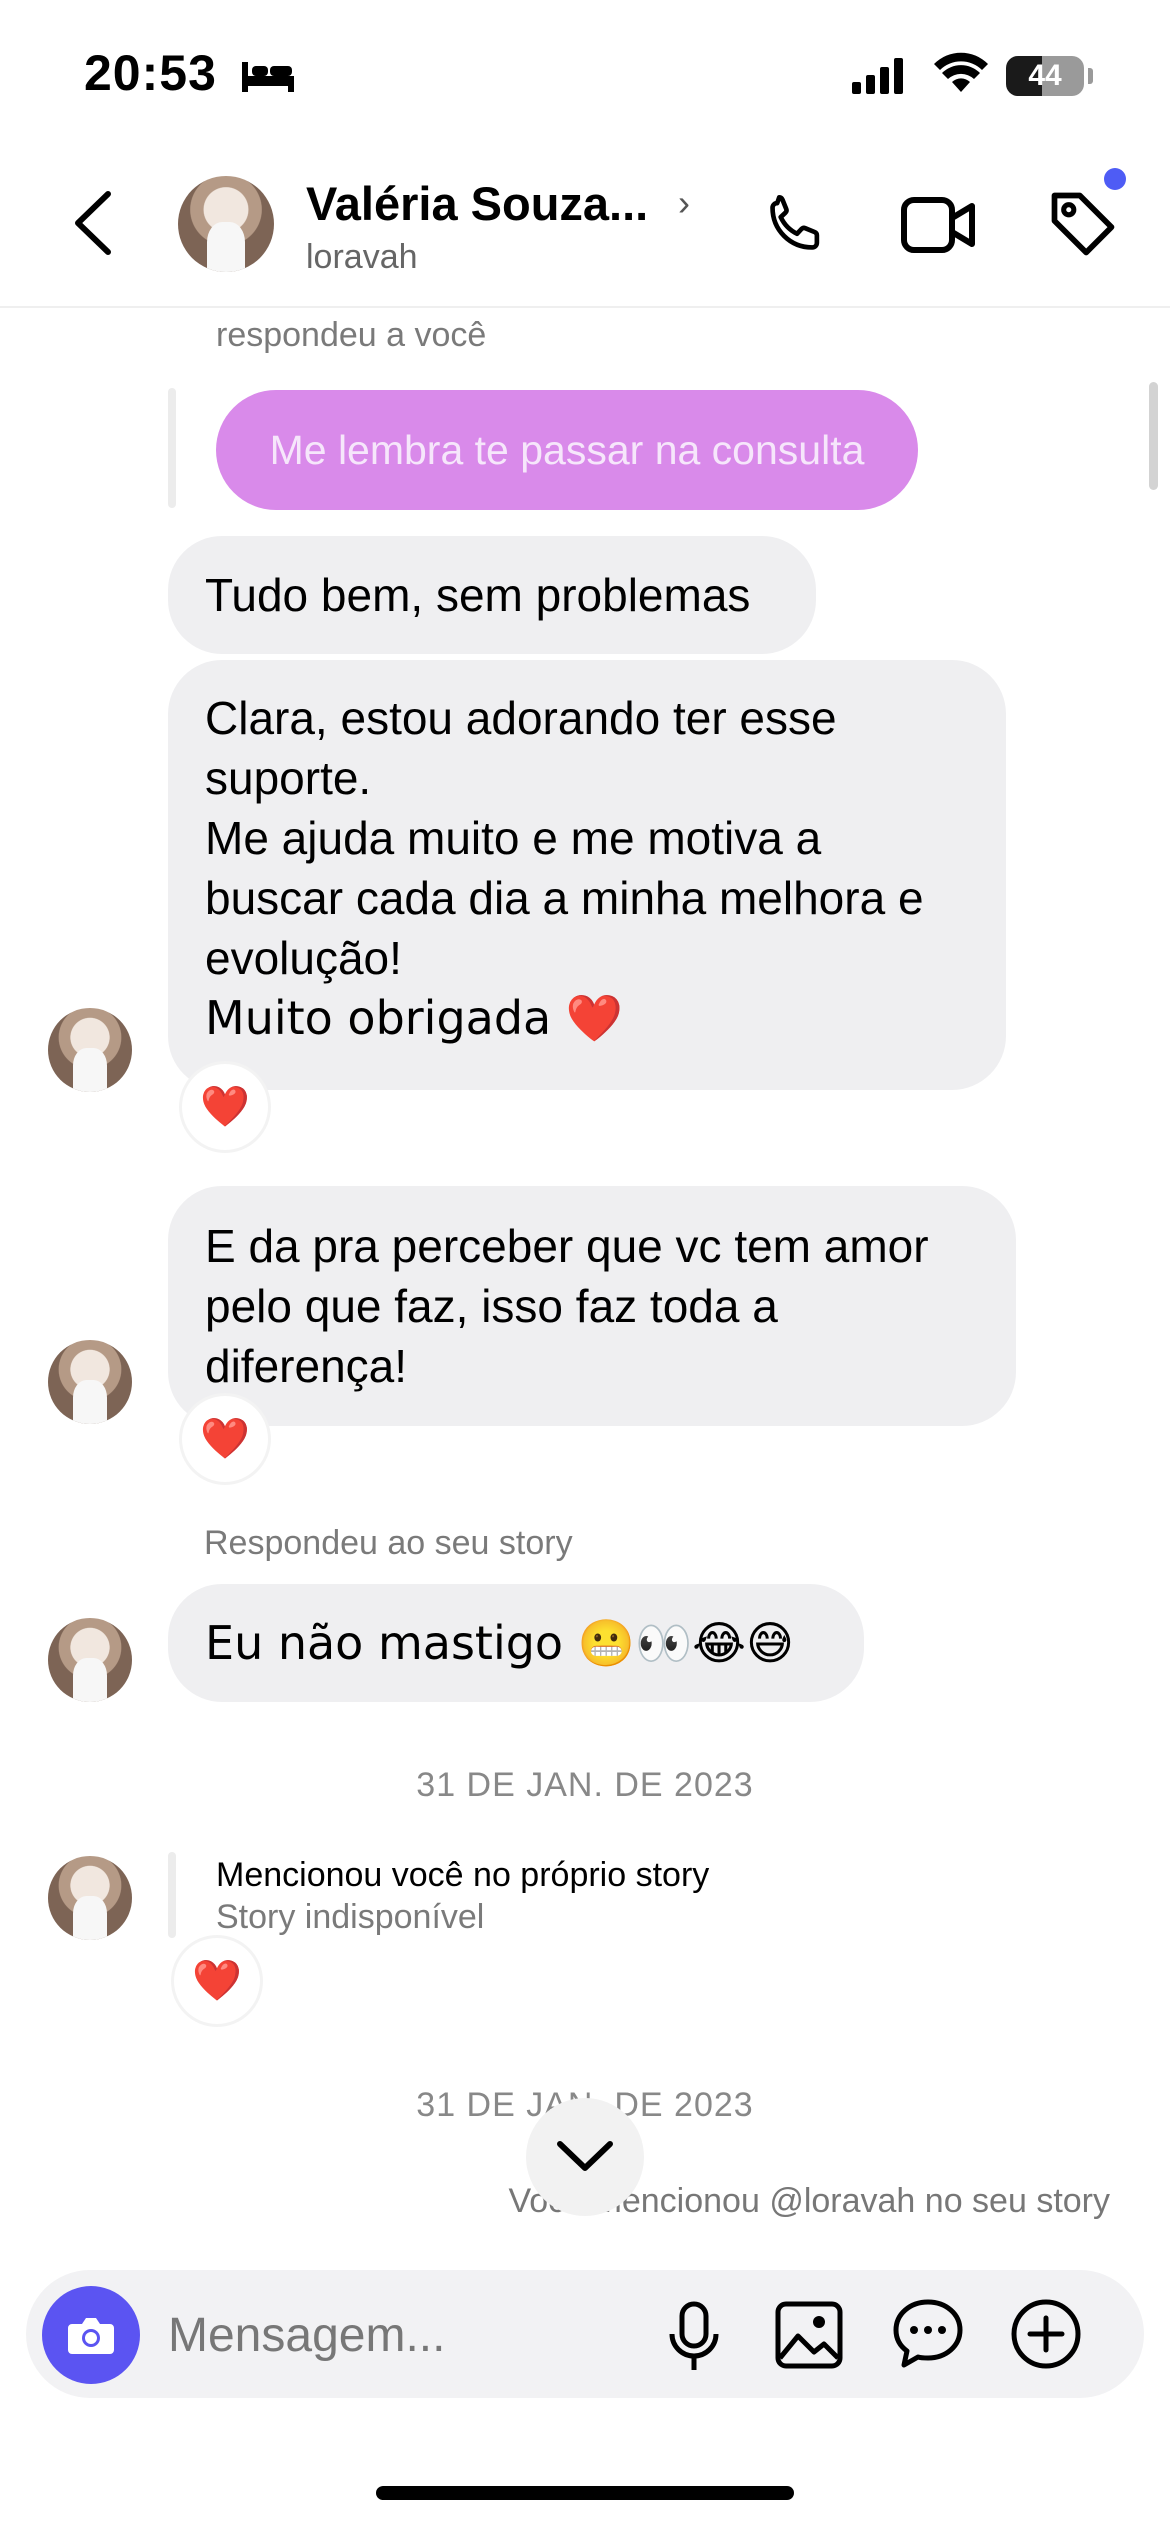  Describe the element at coordinates (513, 838) in the screenshot. I see `message-line: Me ajuda muito e me motiva a` at that location.